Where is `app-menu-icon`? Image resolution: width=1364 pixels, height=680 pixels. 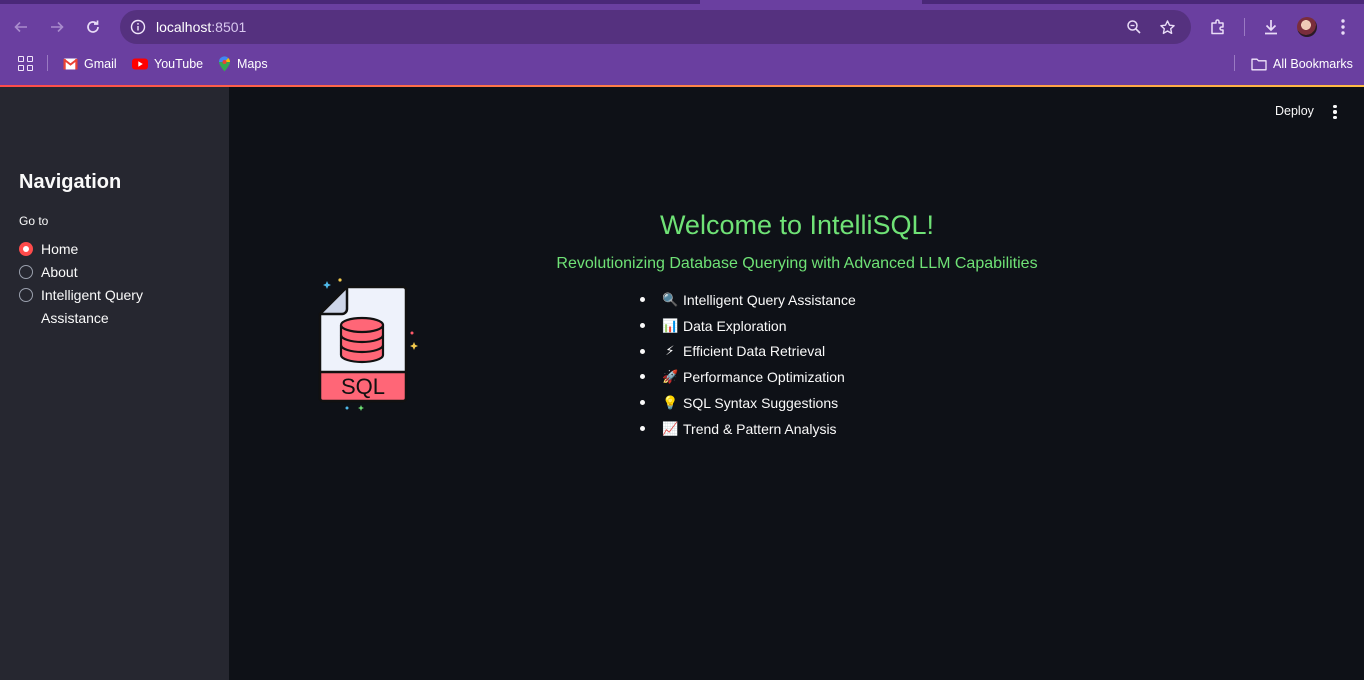
app-menu-icon is located at coordinates (1335, 112).